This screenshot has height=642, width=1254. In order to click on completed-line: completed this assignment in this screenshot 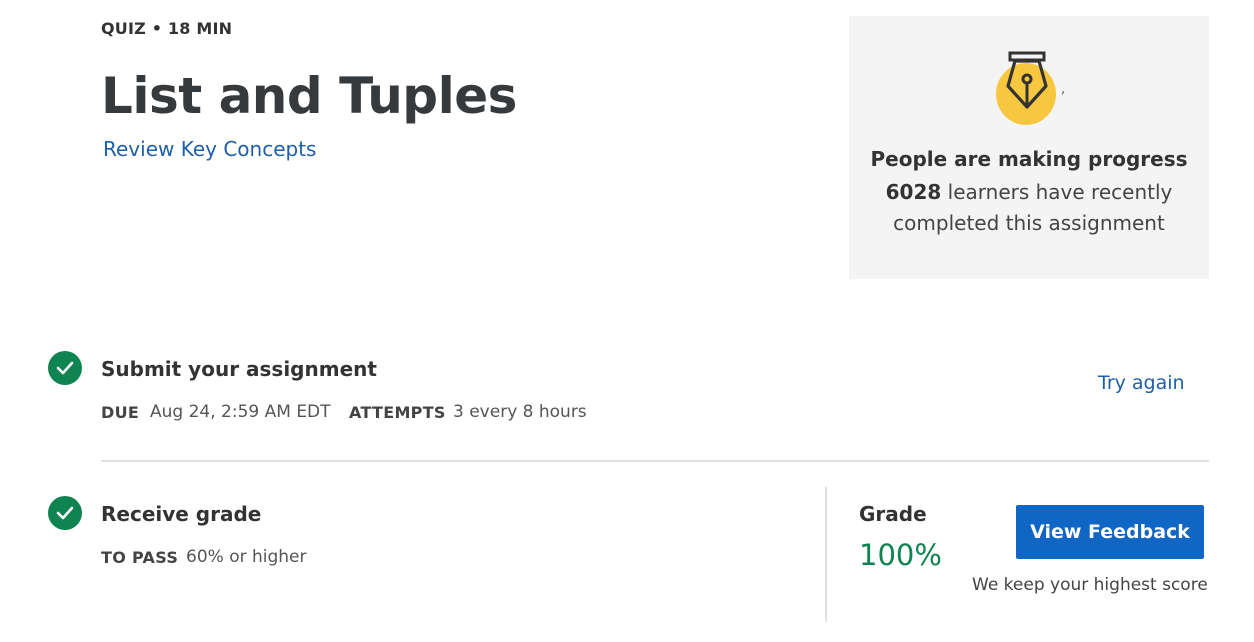, I will do `click(1029, 223)`.